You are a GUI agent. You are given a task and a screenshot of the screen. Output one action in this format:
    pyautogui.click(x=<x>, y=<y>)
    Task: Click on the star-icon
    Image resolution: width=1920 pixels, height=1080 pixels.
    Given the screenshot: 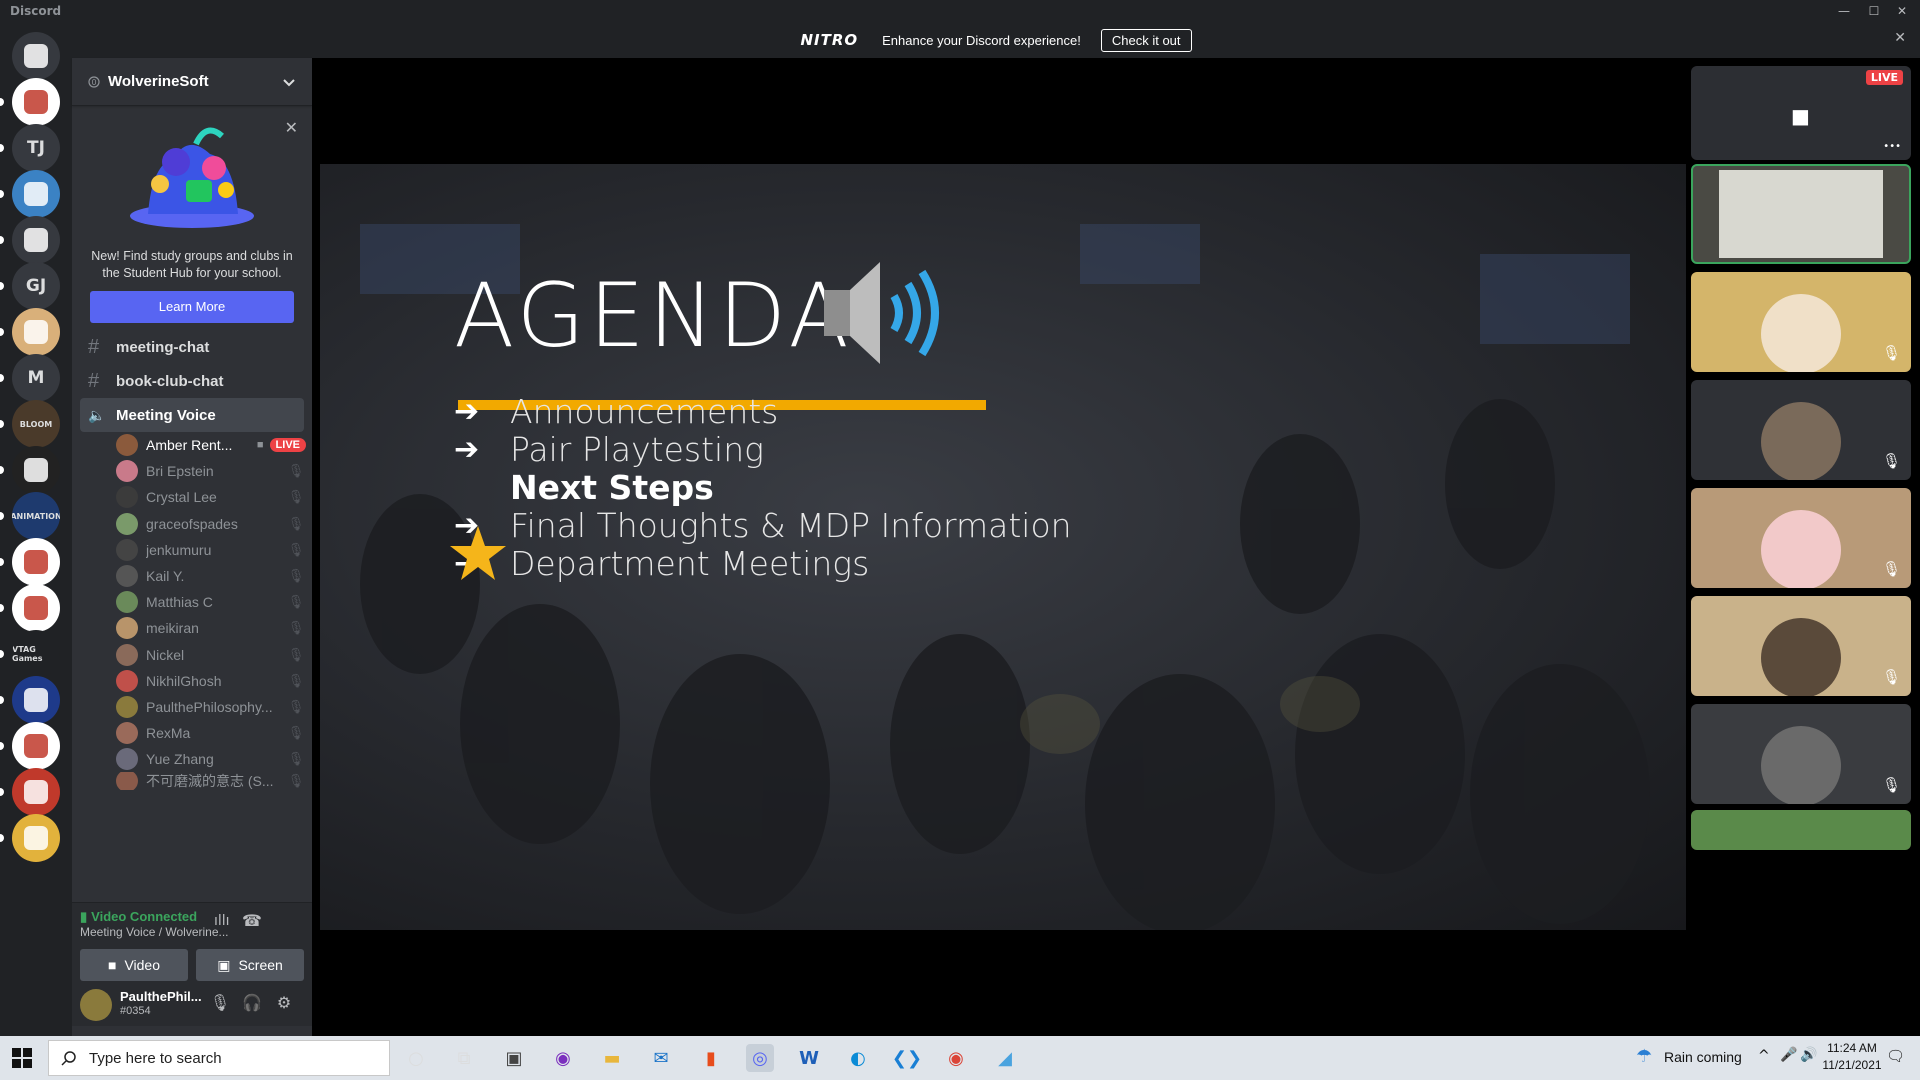 What is the action you would take?
    pyautogui.click(x=478, y=553)
    